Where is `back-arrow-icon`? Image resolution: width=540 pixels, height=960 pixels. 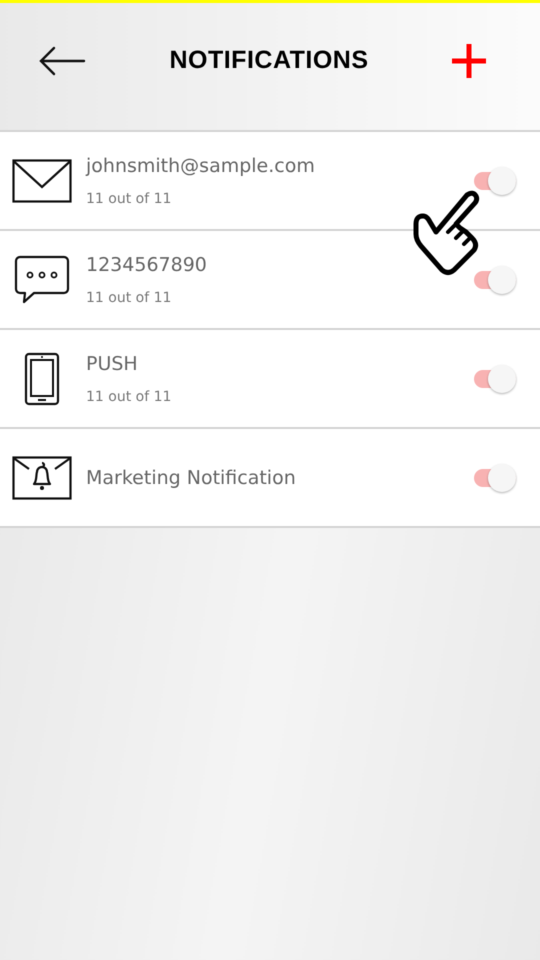
back-arrow-icon is located at coordinates (62, 60).